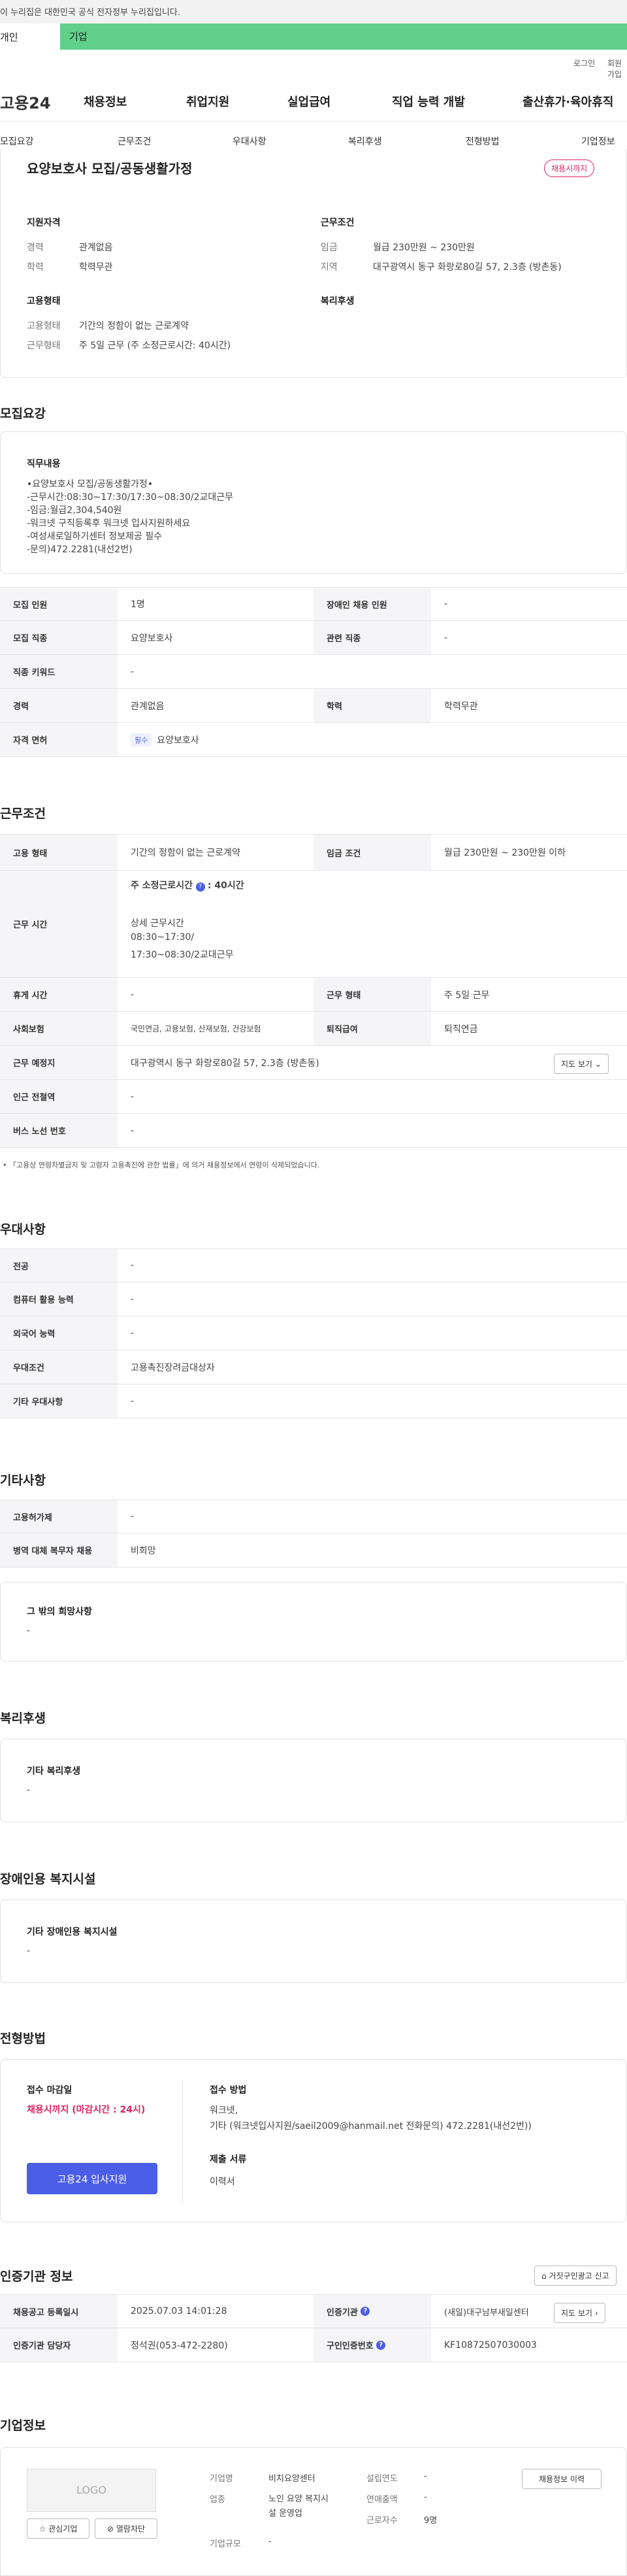 Image resolution: width=627 pixels, height=2576 pixels. I want to click on table-row: 외국어 능력 -, so click(313, 1333).